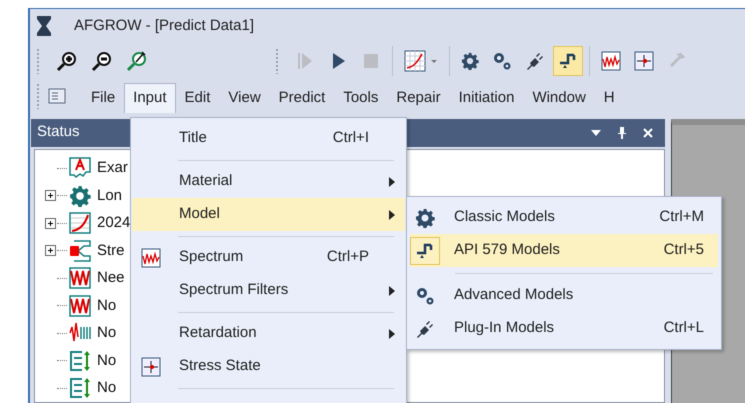 The height and width of the screenshot is (403, 745). What do you see at coordinates (684, 328) in the screenshot?
I see `shortcut-label: Ctrl+L` at bounding box center [684, 328].